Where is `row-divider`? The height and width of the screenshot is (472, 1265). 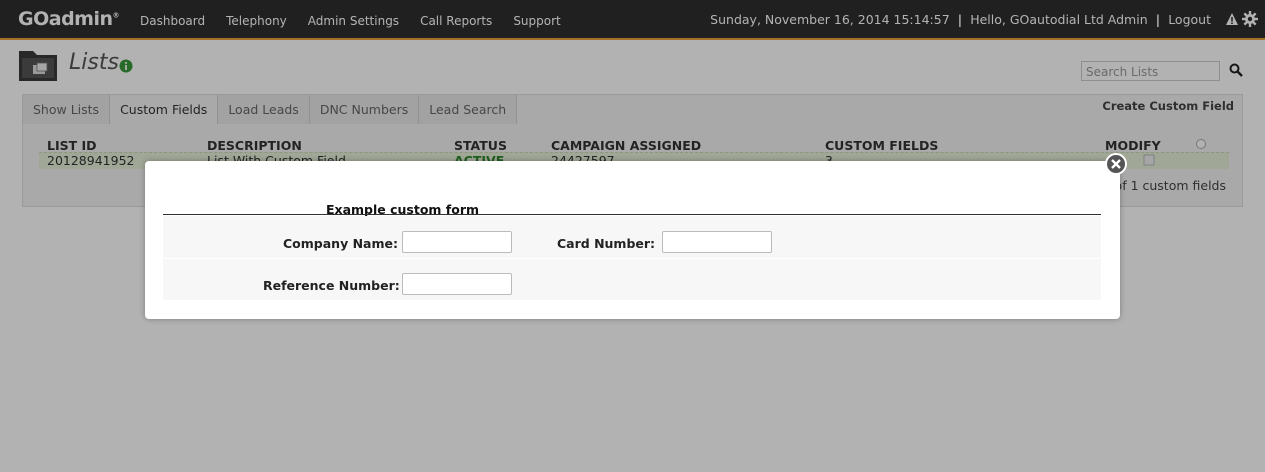 row-divider is located at coordinates (632, 258).